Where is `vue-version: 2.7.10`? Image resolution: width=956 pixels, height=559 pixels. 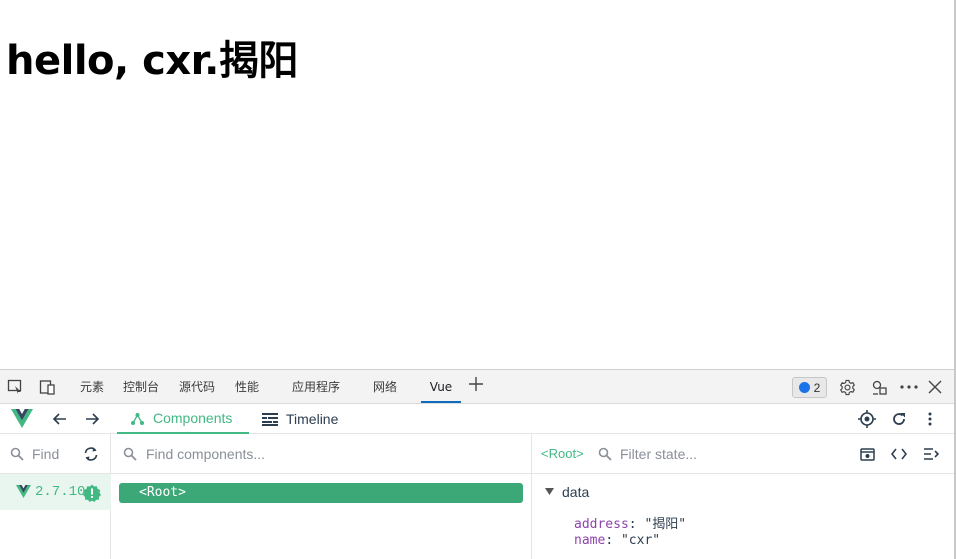 vue-version: 2.7.10 is located at coordinates (60, 492).